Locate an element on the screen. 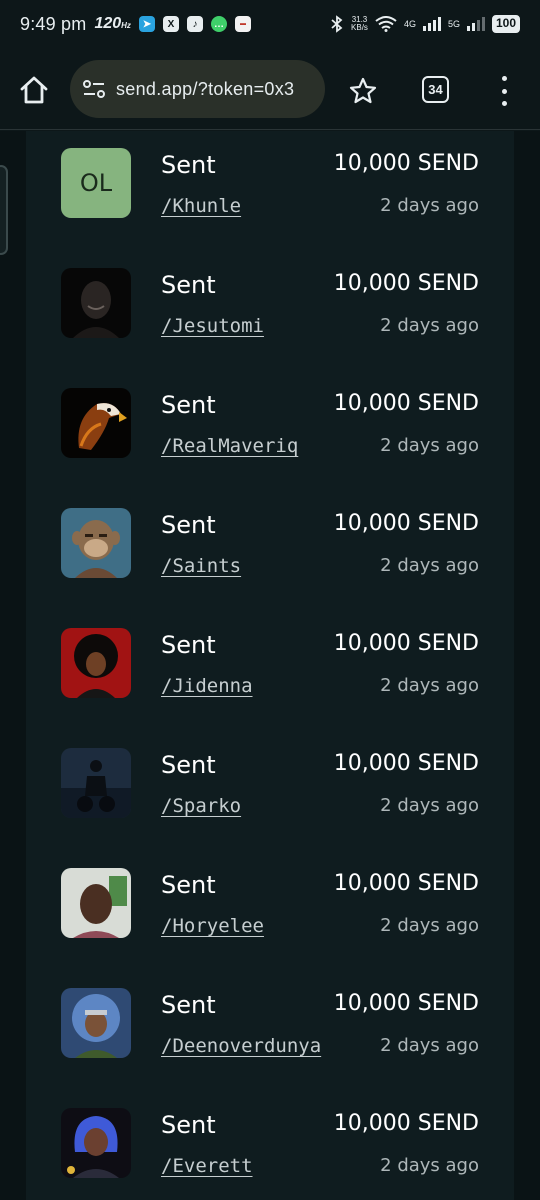 The image size is (540, 1200). transaction-row: Sent /Sparko 10,000 SEND 2 days ago is located at coordinates (270, 791).